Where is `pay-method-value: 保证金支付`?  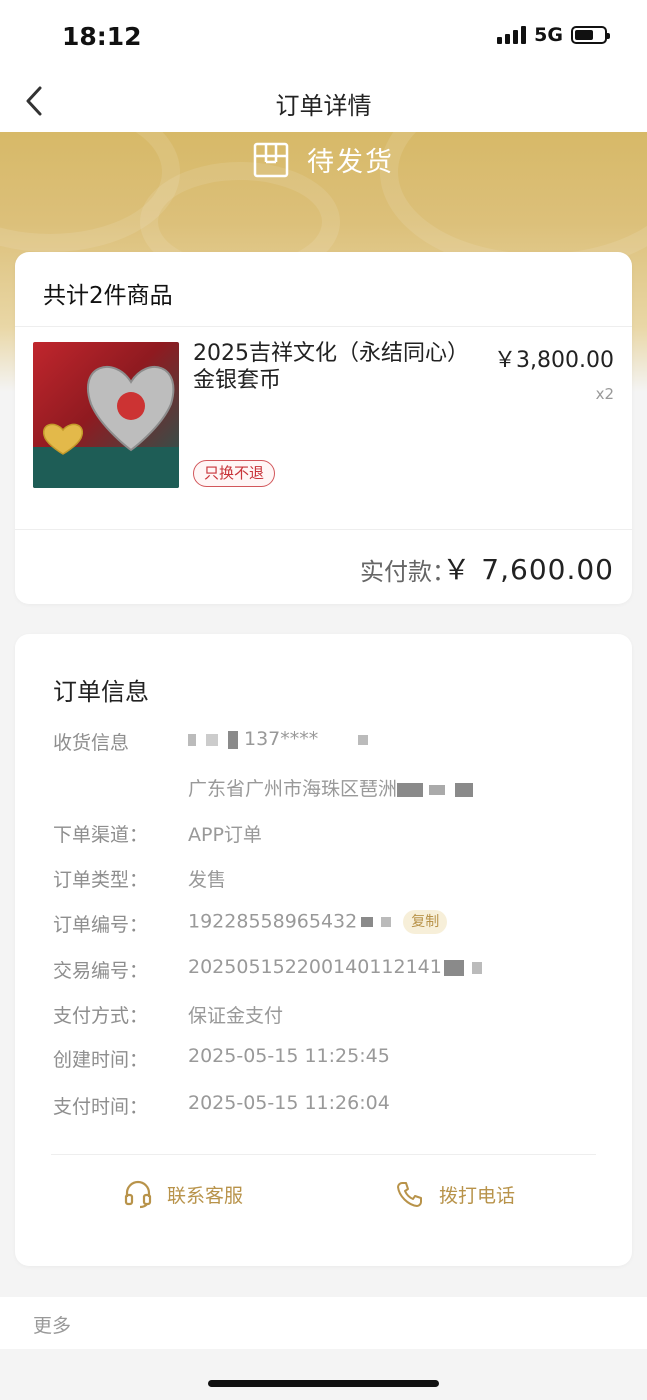
pay-method-value: 保证金支付 is located at coordinates (236, 1016).